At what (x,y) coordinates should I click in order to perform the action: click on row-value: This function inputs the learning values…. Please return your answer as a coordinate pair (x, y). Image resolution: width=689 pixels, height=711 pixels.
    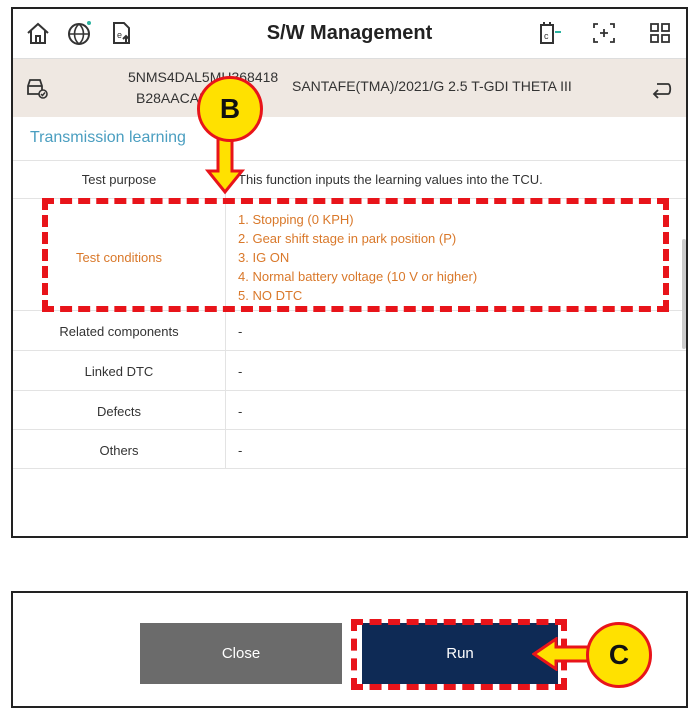
    Looking at the image, I should click on (384, 179).